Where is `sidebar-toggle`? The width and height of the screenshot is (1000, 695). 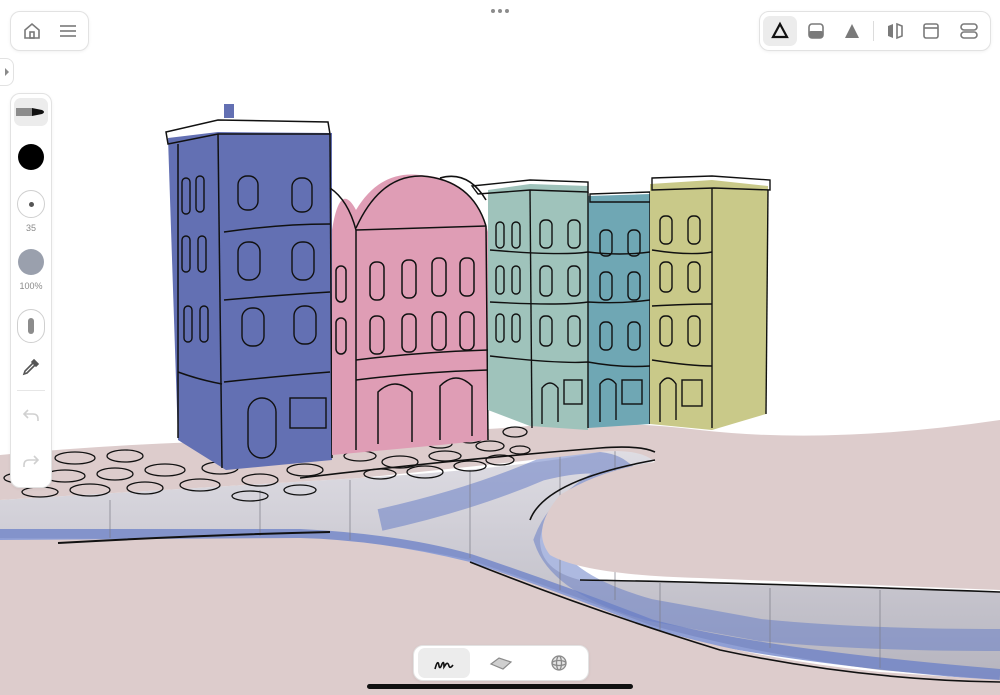
sidebar-toggle is located at coordinates (7, 72).